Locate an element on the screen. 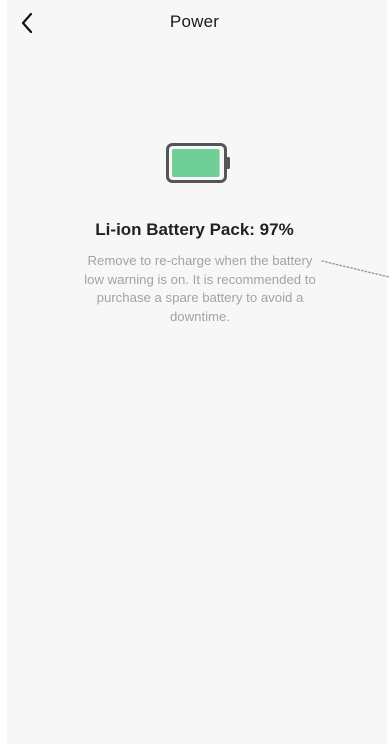 This screenshot has height=744, width=389. page-title: Power is located at coordinates (194, 21).